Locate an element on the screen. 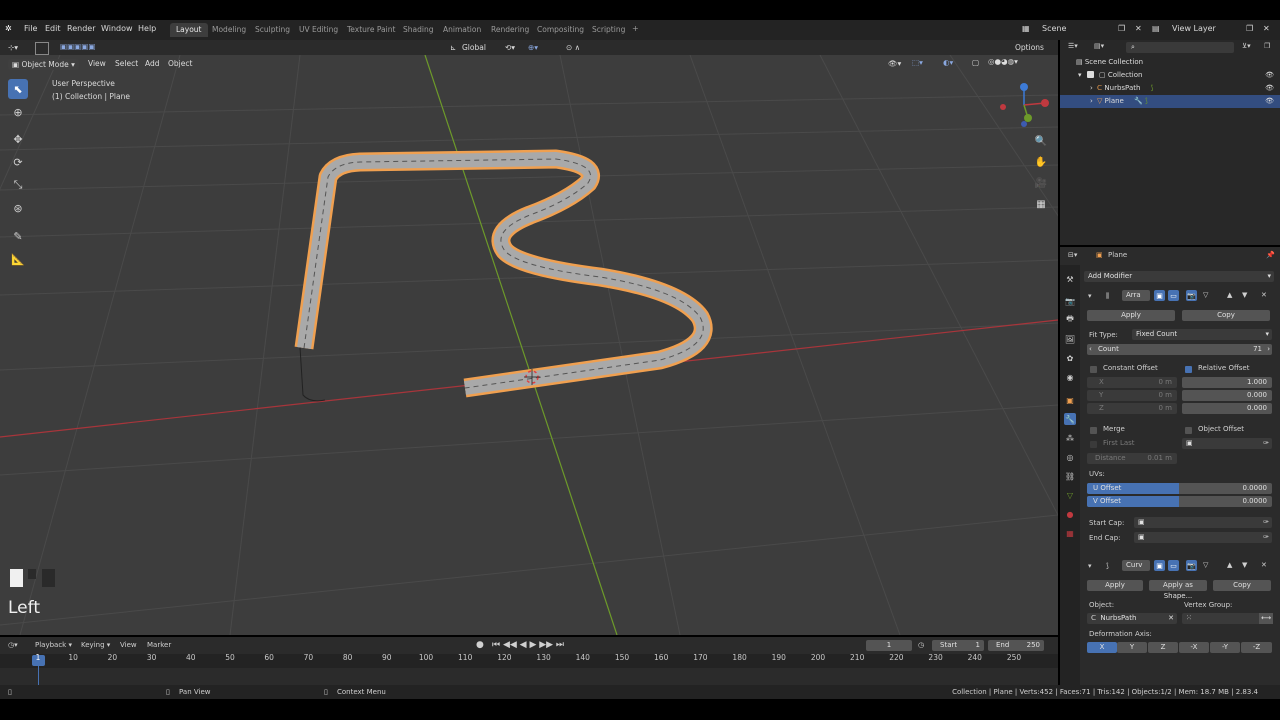  tool-tab-icon: ⚒ is located at coordinates (1070, 279).